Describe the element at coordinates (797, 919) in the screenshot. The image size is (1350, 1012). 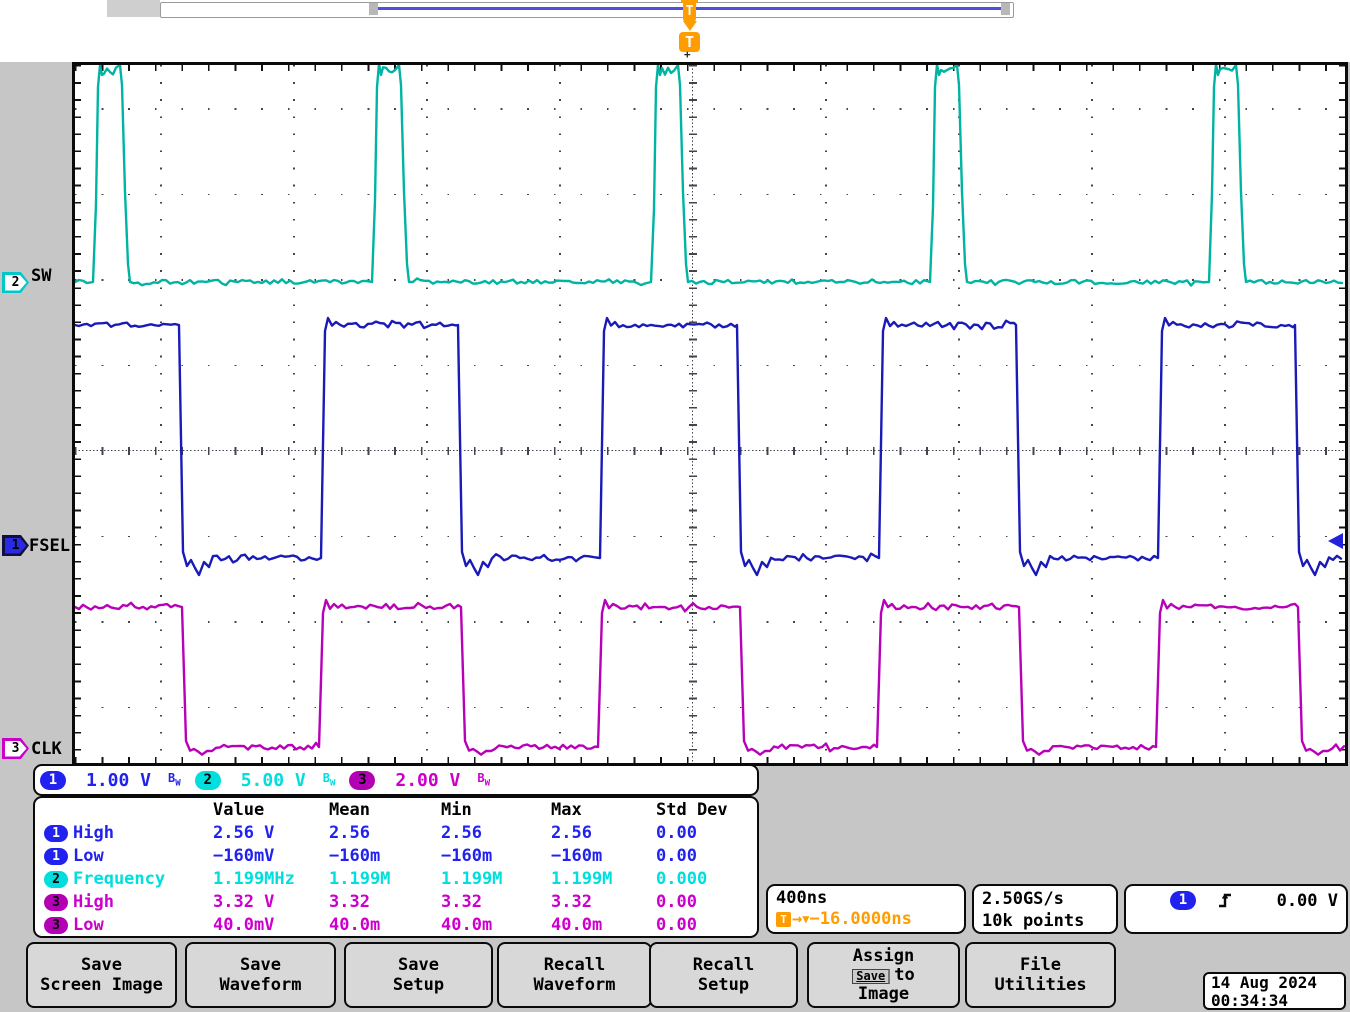
I see `arrow-right-icon: →` at that location.